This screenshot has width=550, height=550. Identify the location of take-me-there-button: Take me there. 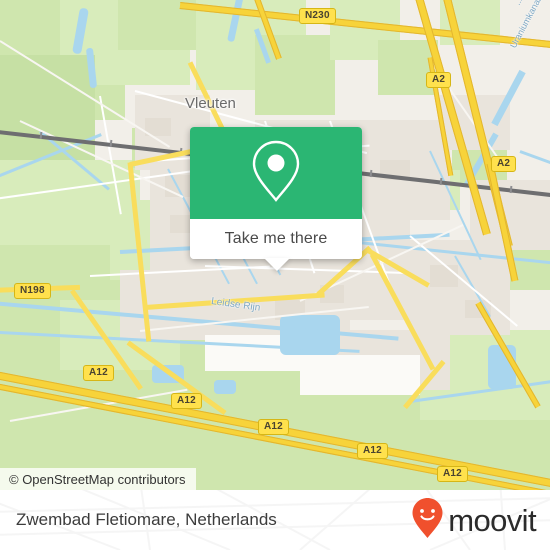
(276, 239).